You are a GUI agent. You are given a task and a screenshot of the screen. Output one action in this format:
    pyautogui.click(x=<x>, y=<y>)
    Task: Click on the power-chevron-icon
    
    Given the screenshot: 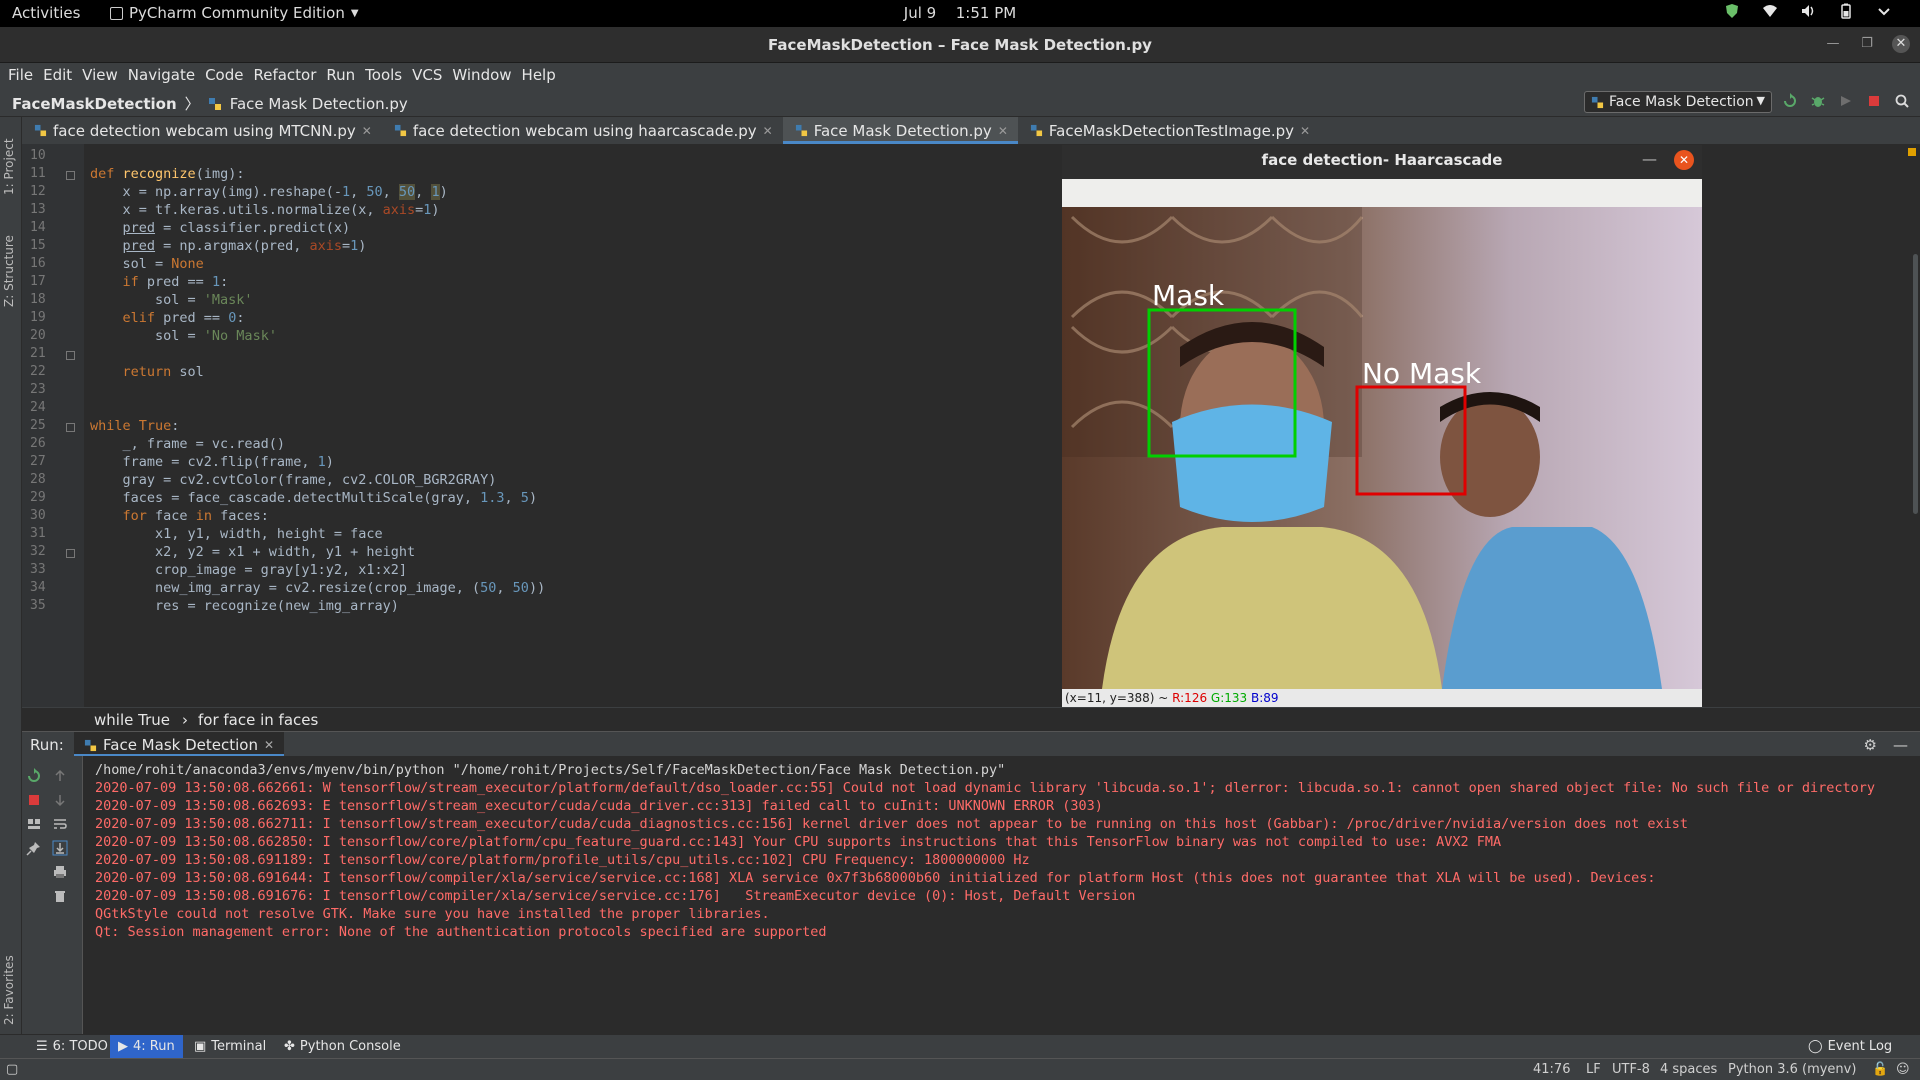 What is the action you would take?
    pyautogui.click(x=1884, y=11)
    